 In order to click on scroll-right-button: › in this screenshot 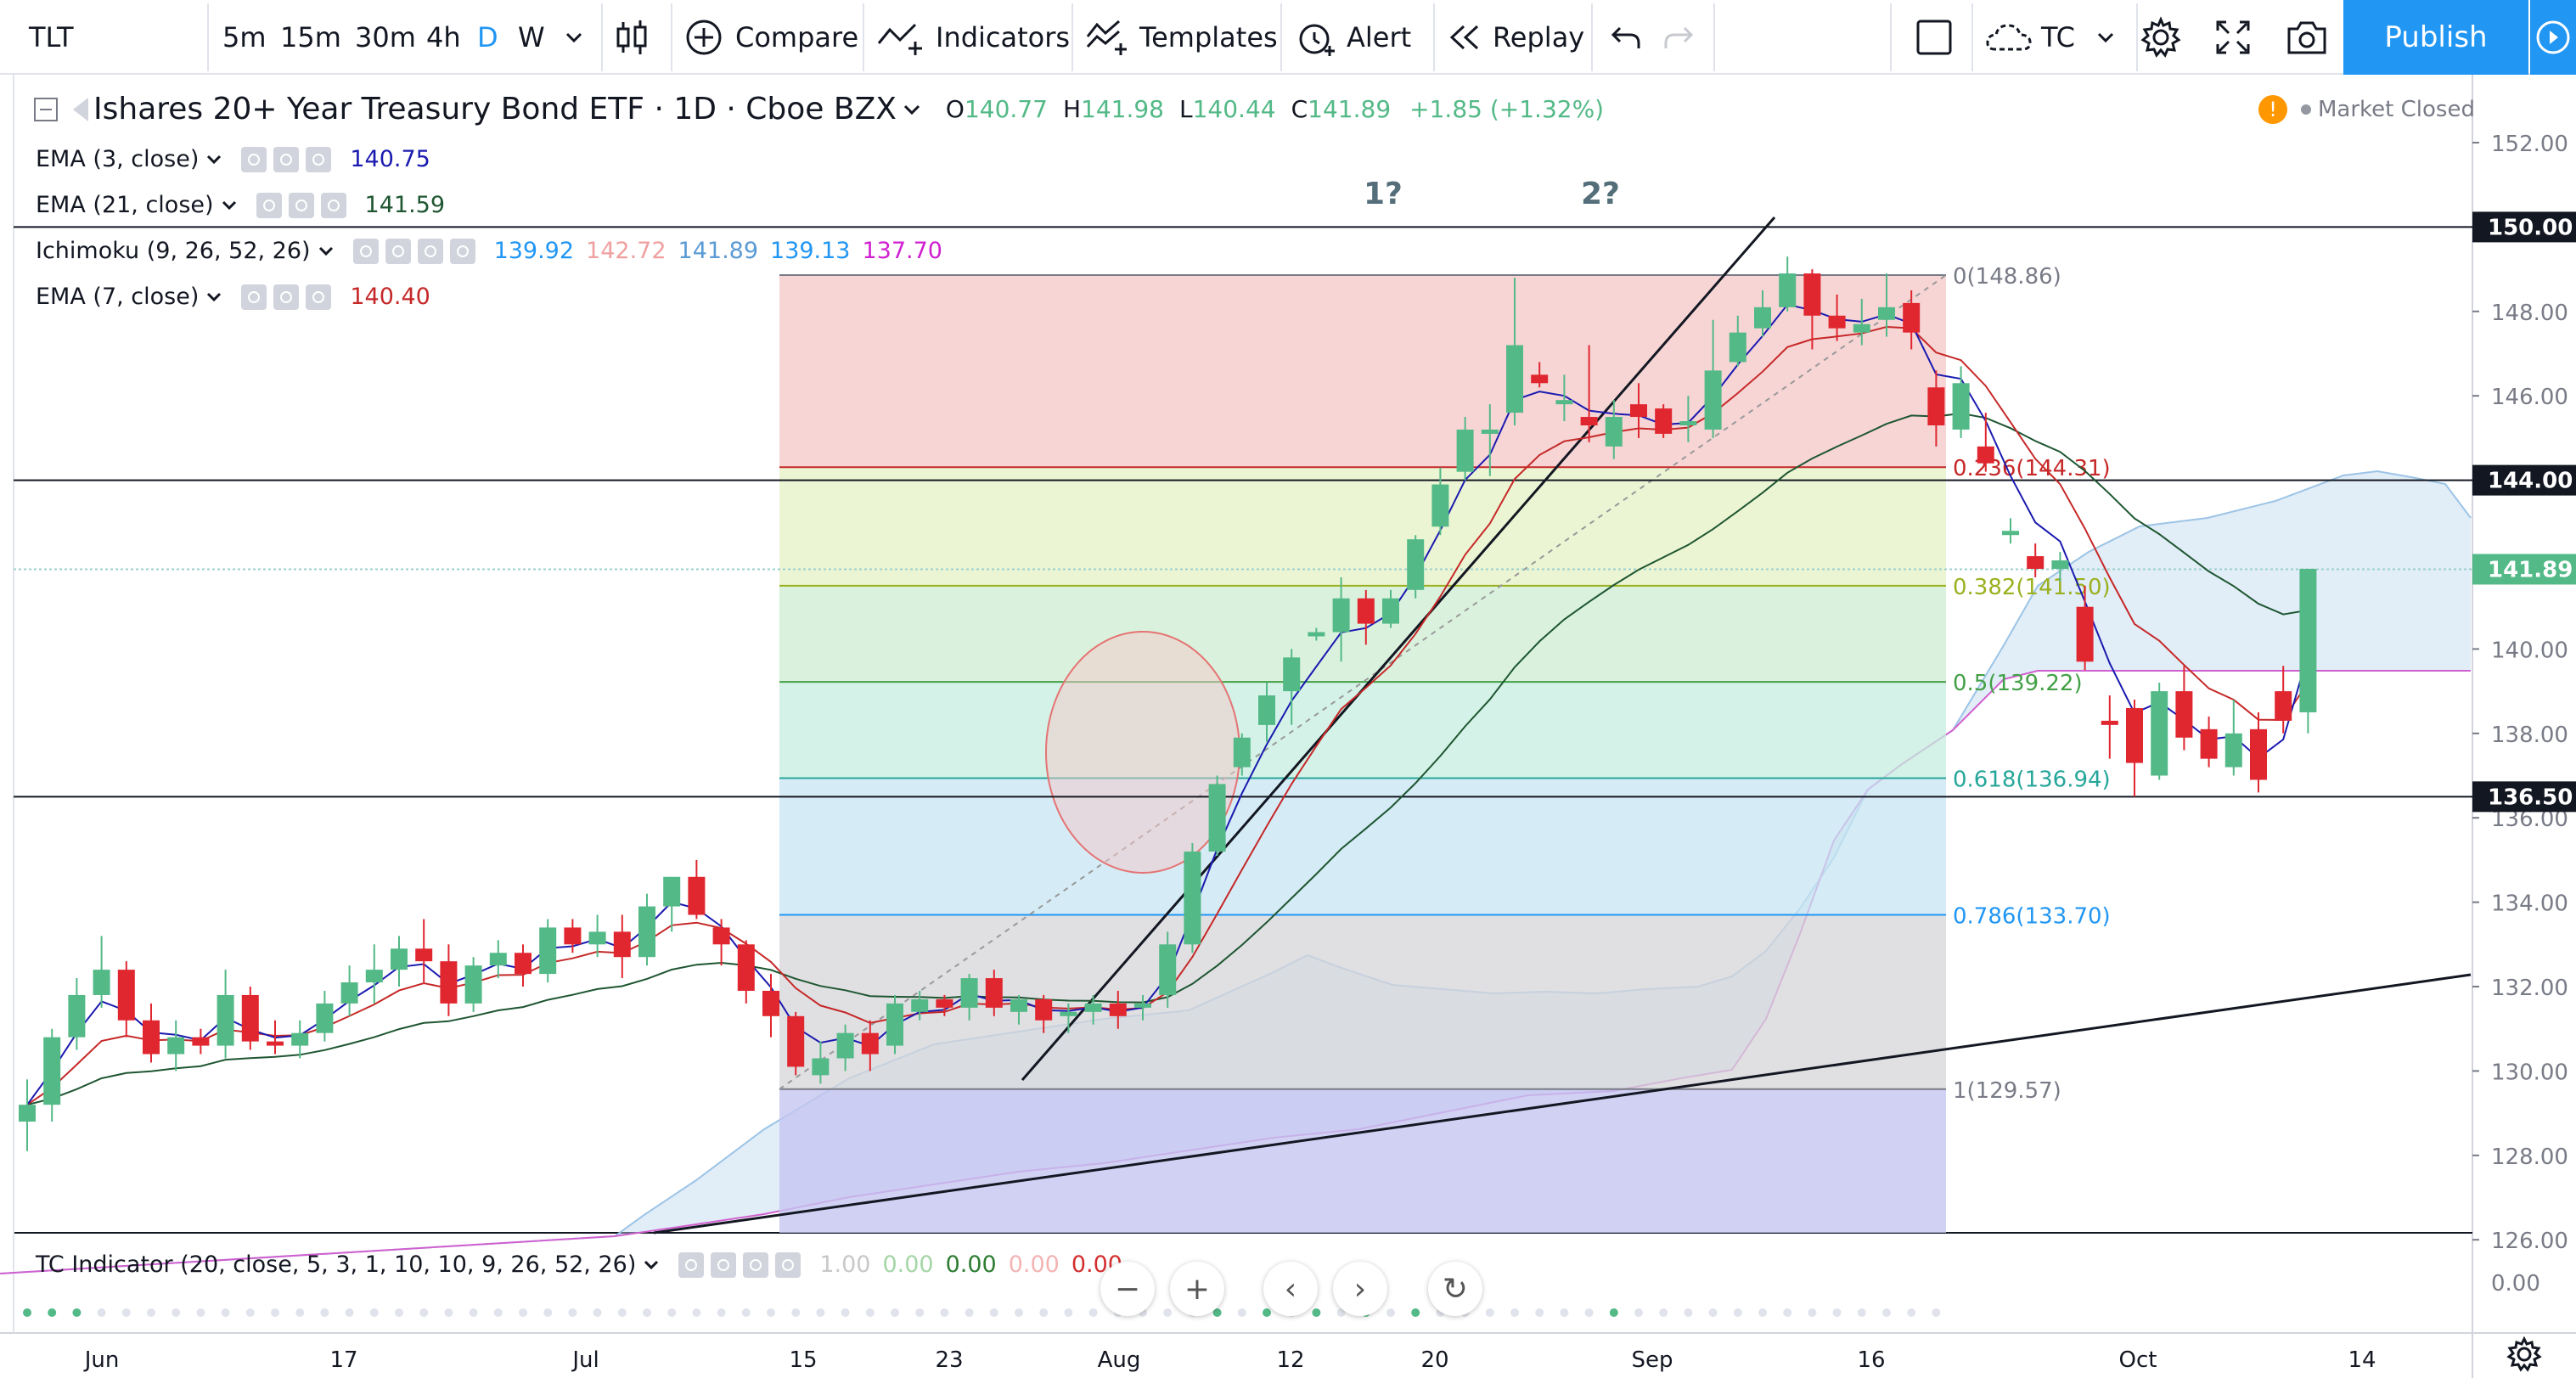, I will do `click(1360, 1289)`.